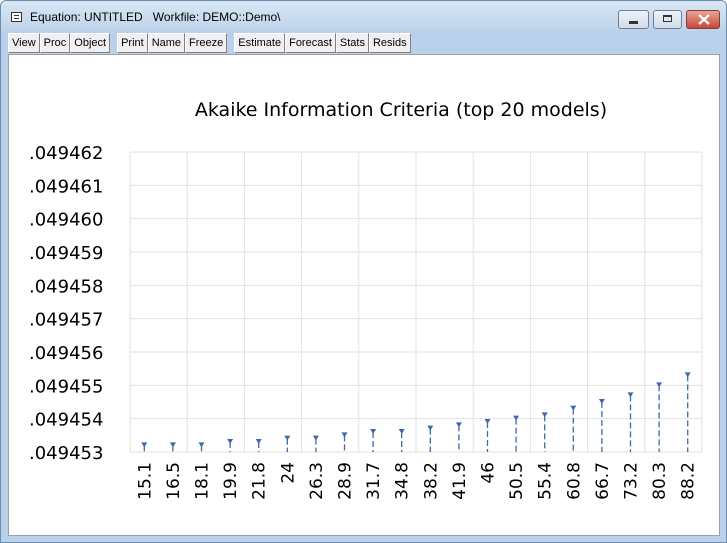 This screenshot has width=727, height=543. Describe the element at coordinates (66, 420) in the screenshot. I see `y-tick-label: .049454` at that location.